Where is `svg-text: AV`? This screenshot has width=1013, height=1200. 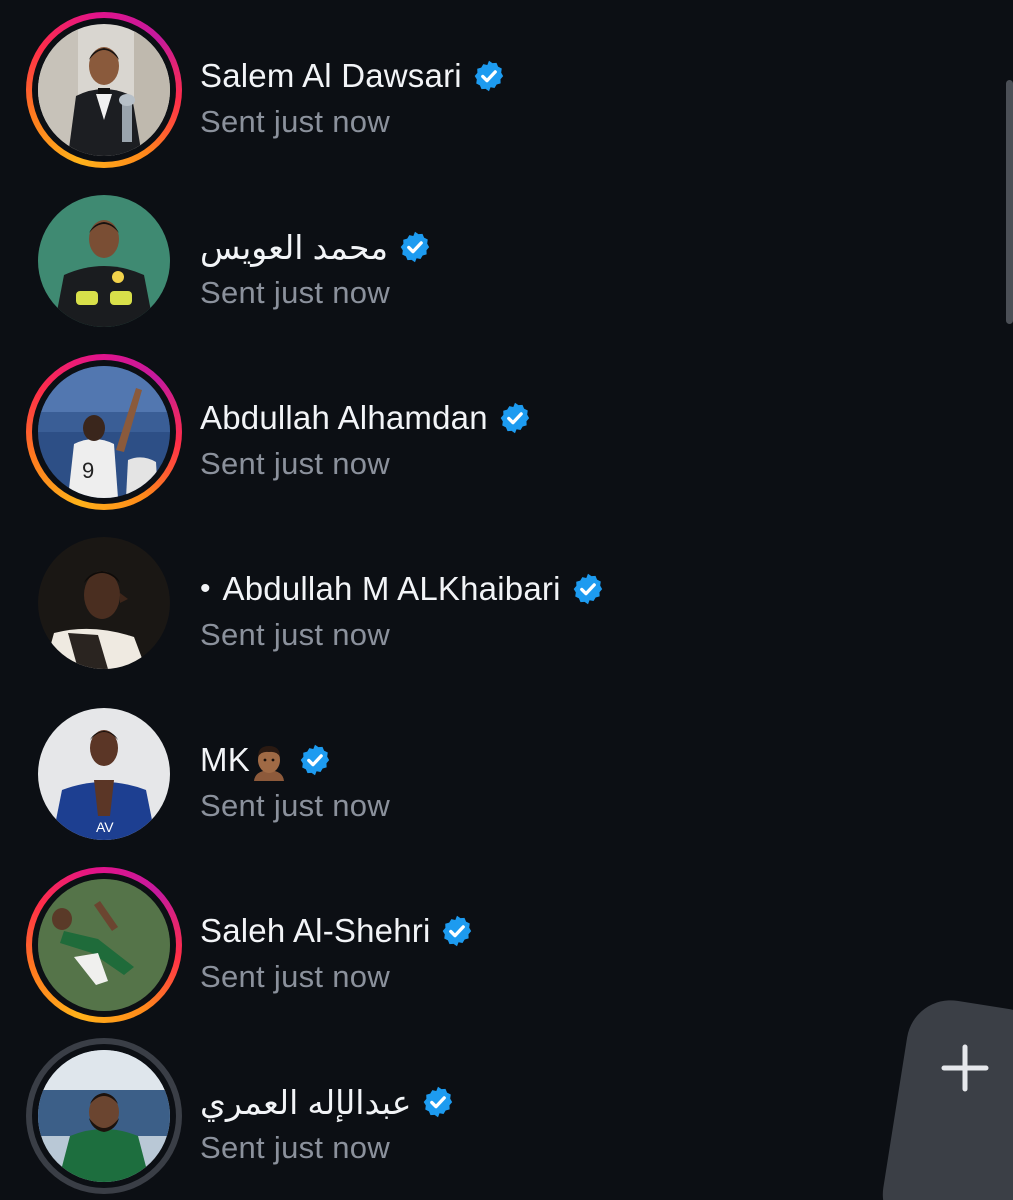 svg-text: AV is located at coordinates (105, 827).